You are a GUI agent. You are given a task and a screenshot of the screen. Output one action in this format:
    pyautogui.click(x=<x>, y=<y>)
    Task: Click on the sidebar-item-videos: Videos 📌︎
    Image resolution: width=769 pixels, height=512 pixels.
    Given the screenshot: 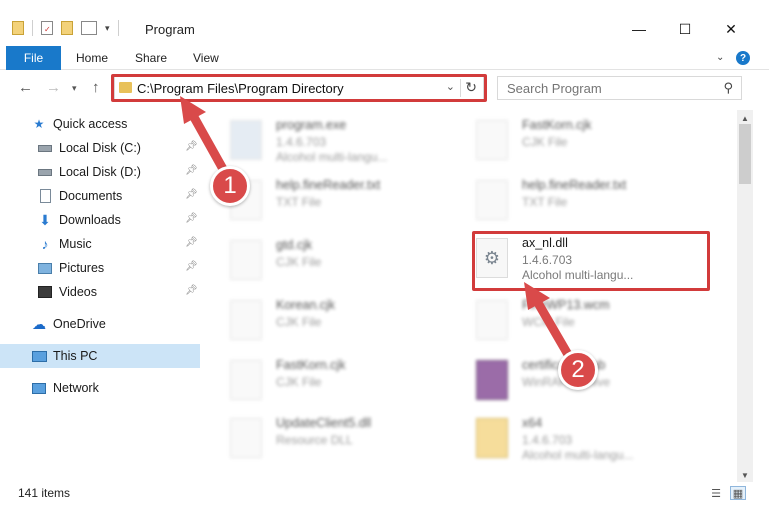 What is the action you would take?
    pyautogui.click(x=100, y=292)
    